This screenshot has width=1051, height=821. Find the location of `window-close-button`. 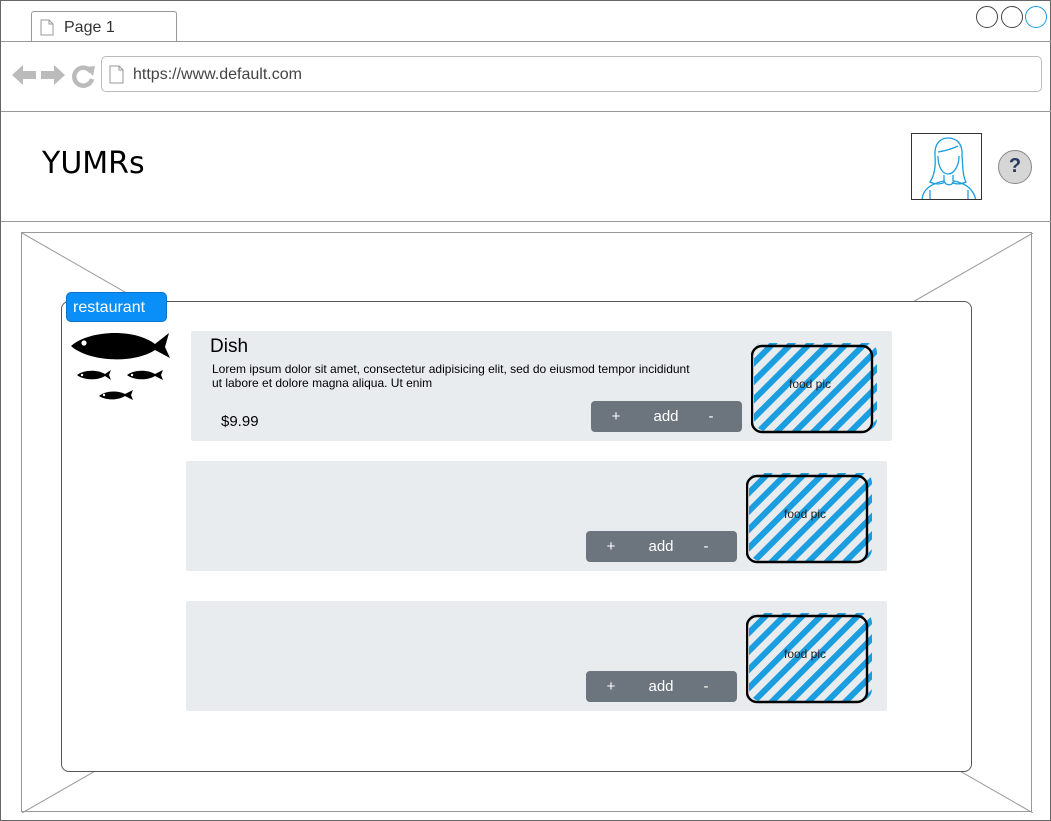

window-close-button is located at coordinates (987, 17).